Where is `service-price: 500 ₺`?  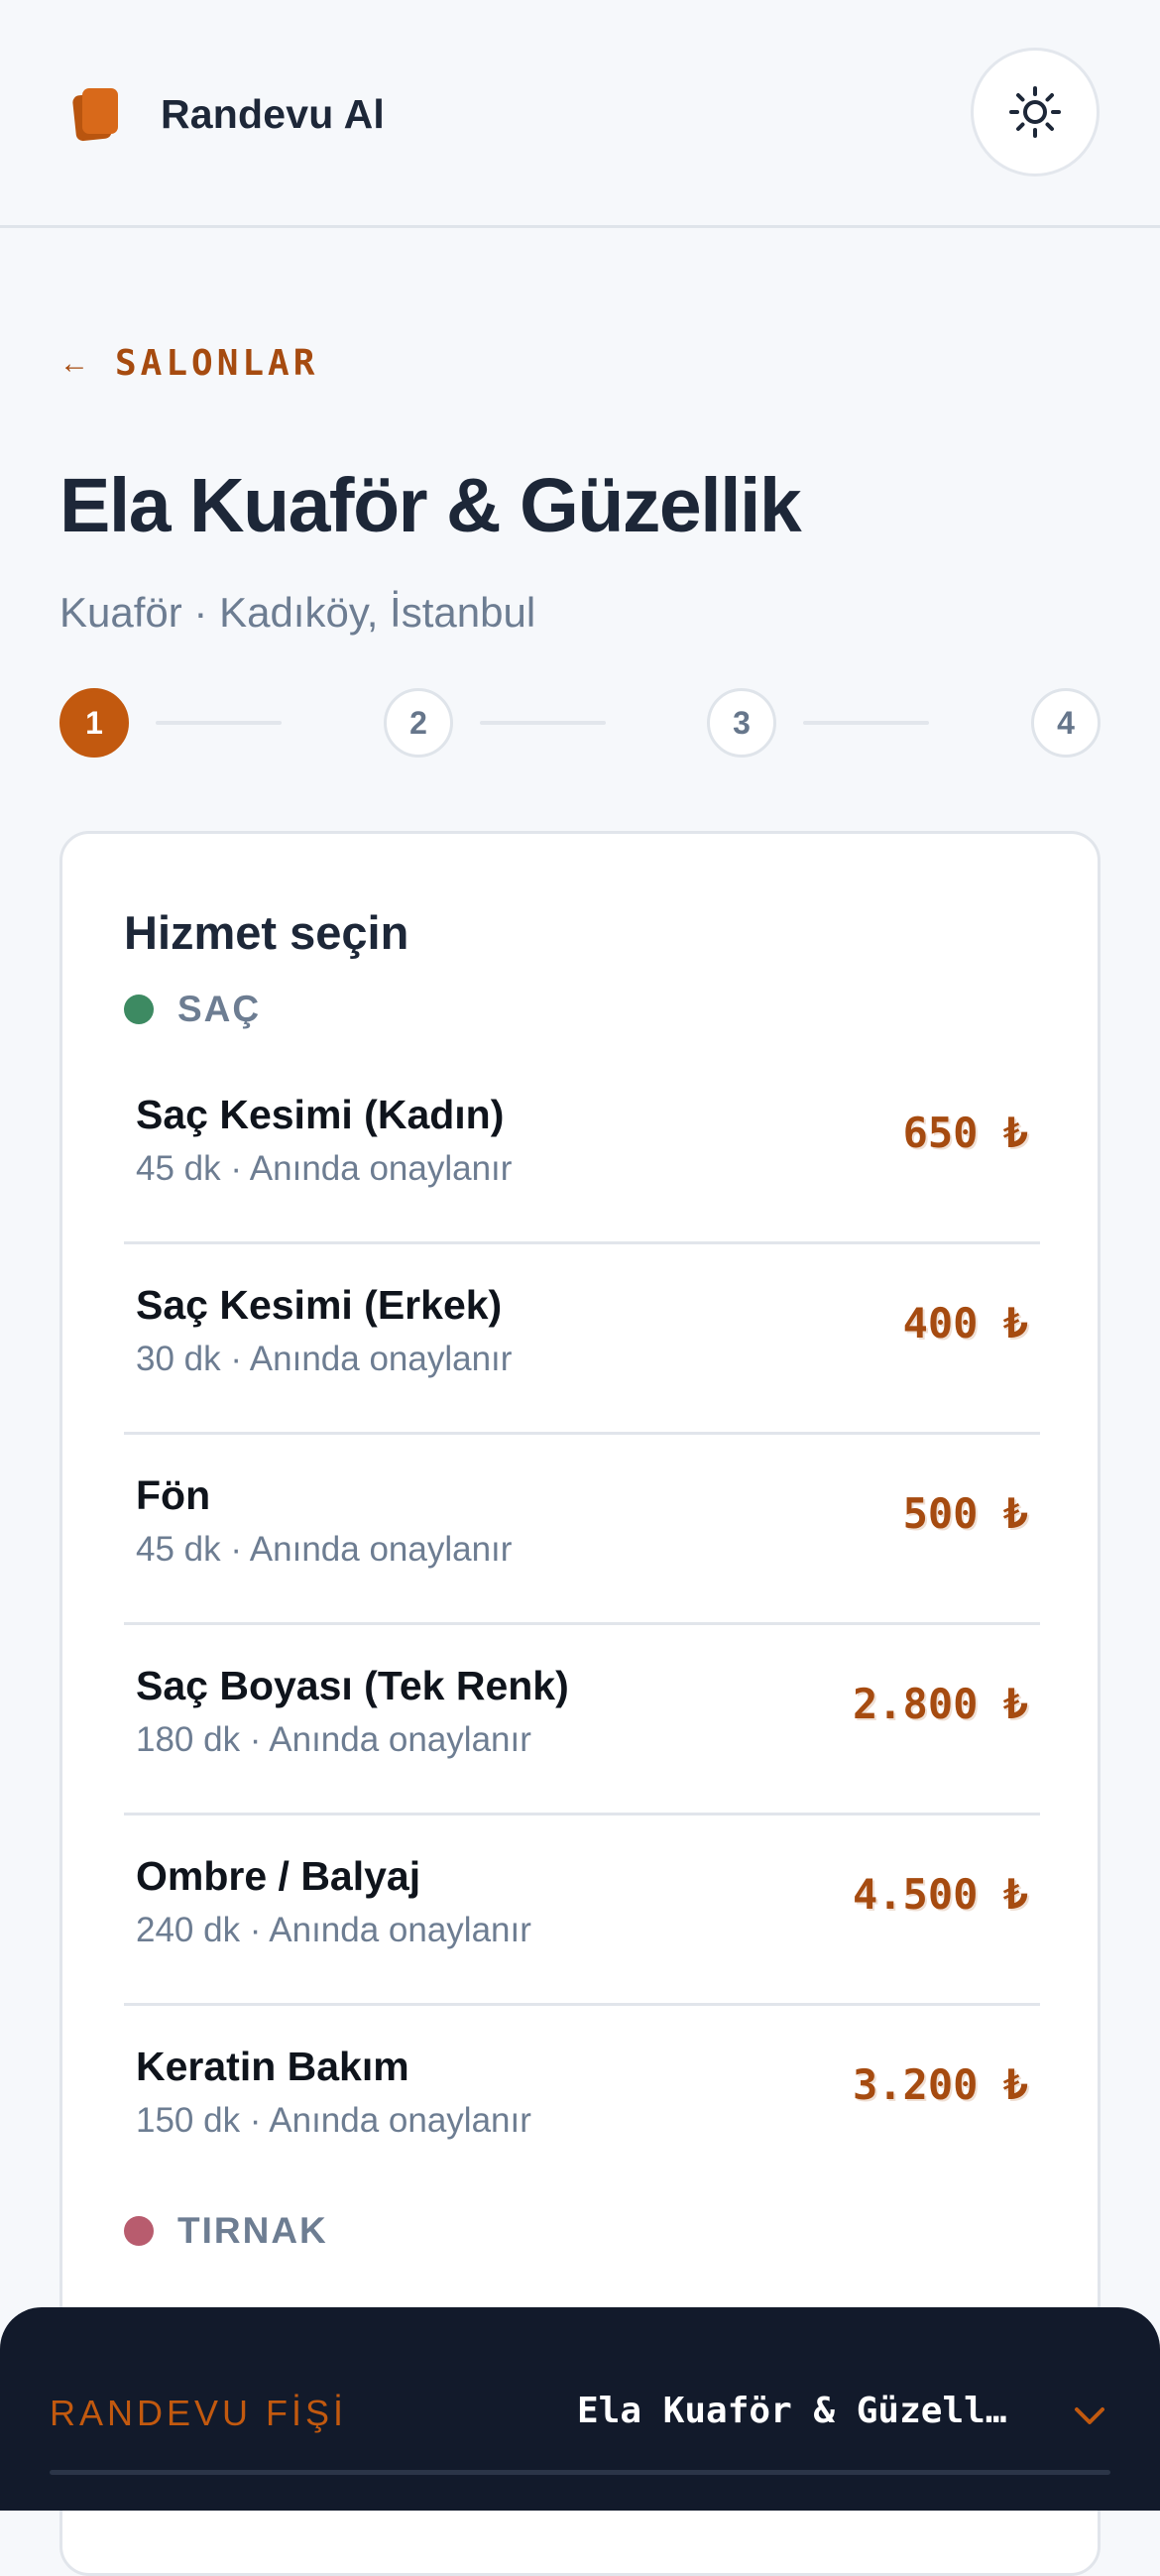
service-price: 500 ₺ is located at coordinates (965, 1514).